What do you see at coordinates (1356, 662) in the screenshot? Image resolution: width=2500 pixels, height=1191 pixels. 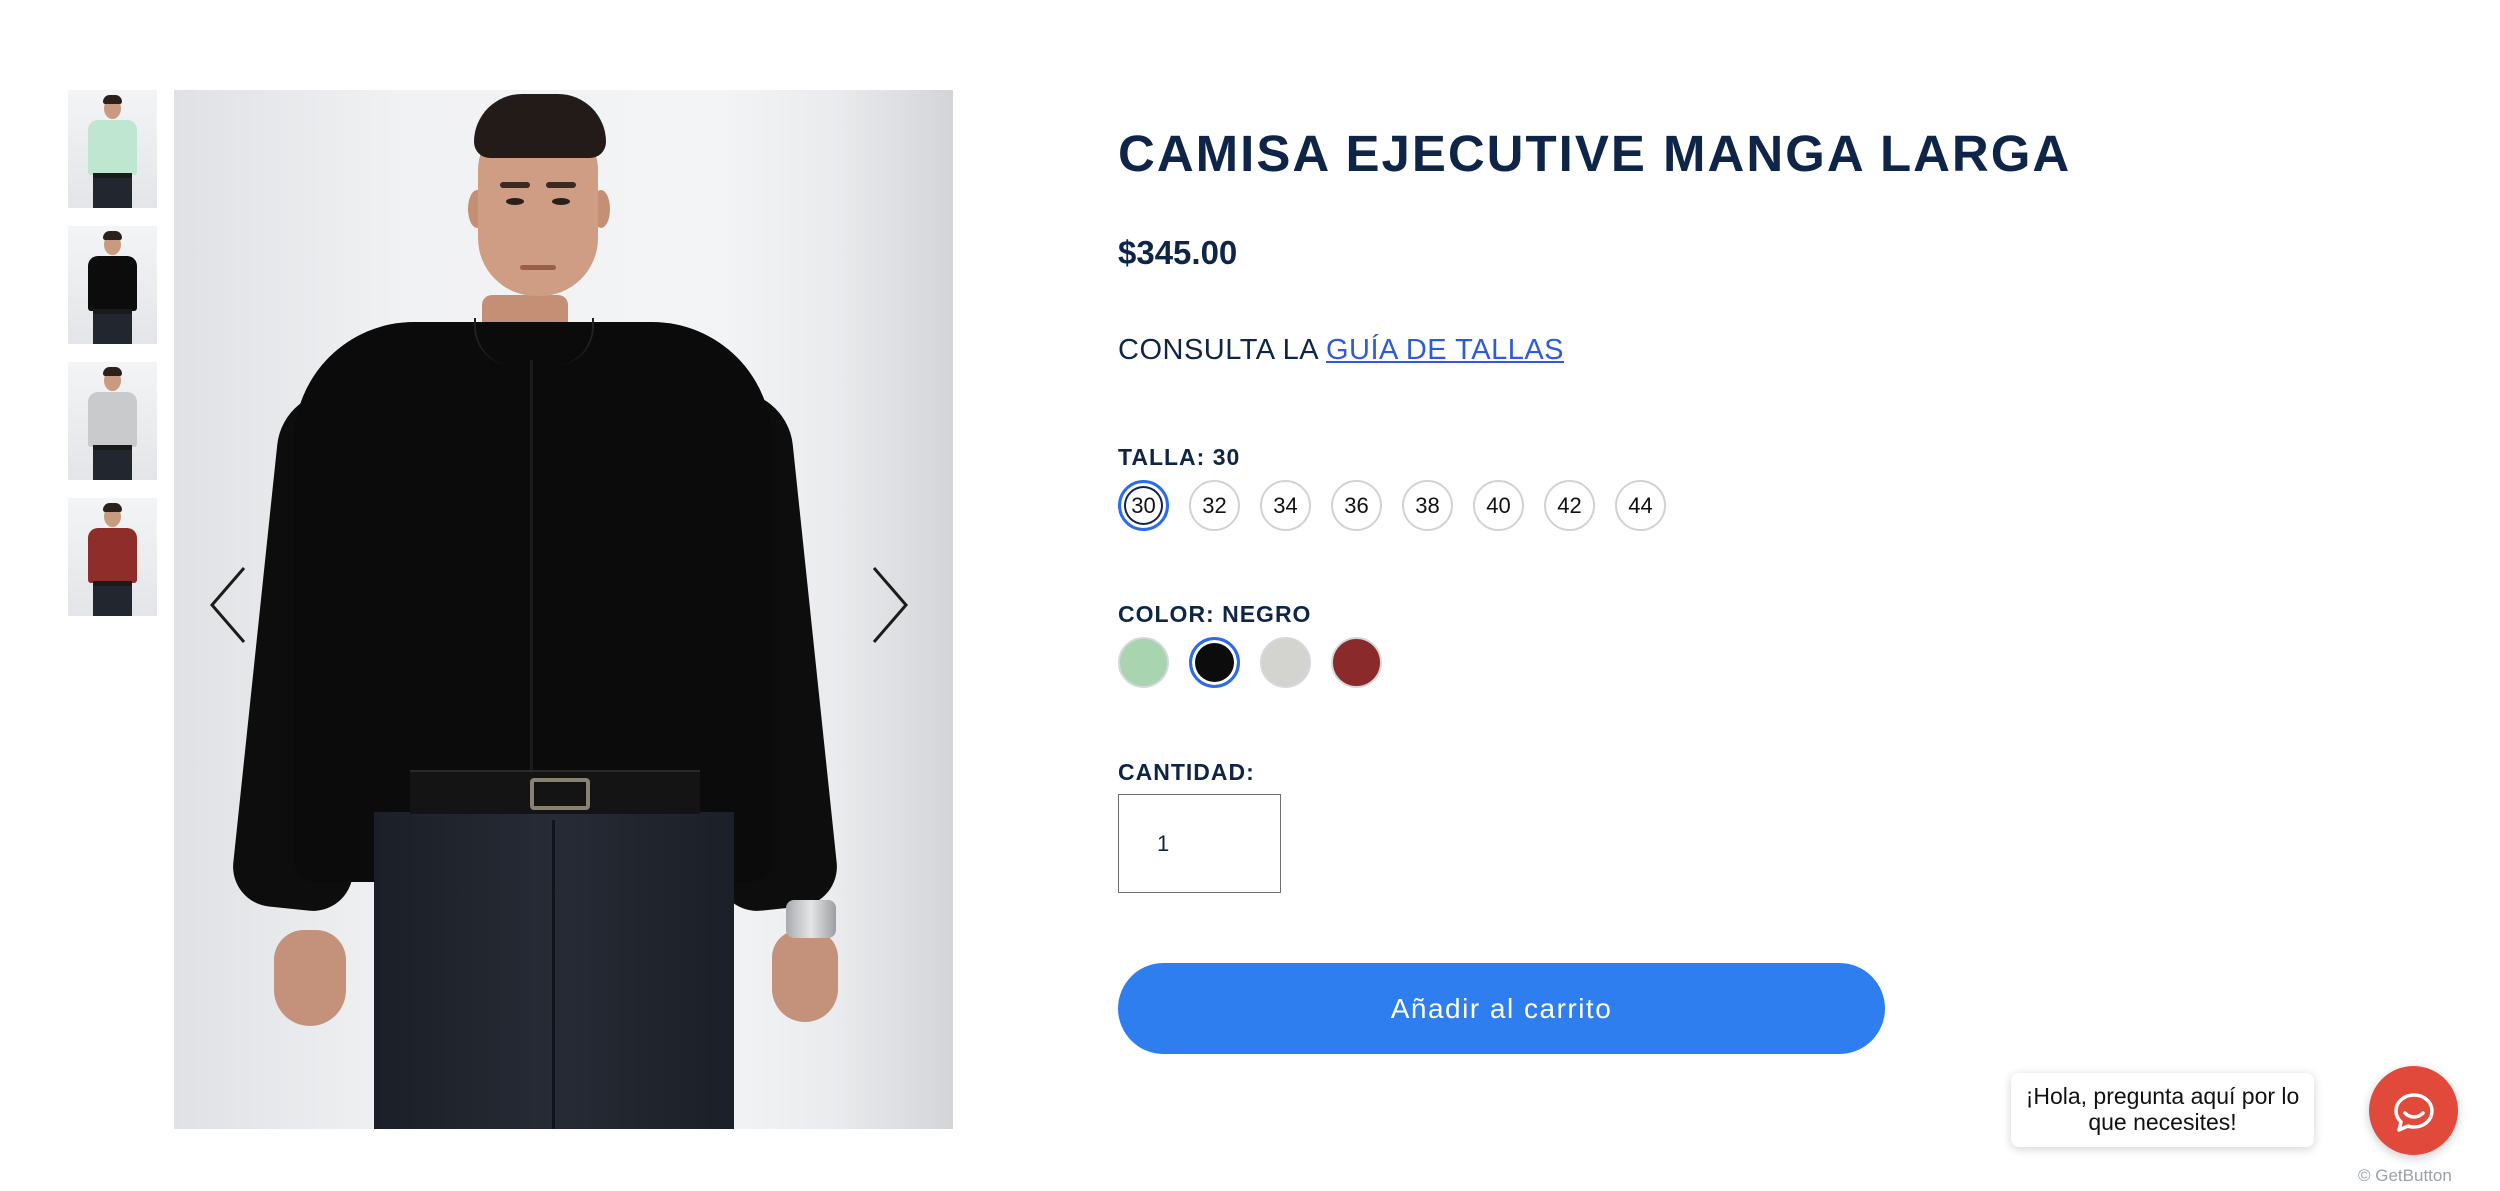 I see `color-swatch-rojo` at bounding box center [1356, 662].